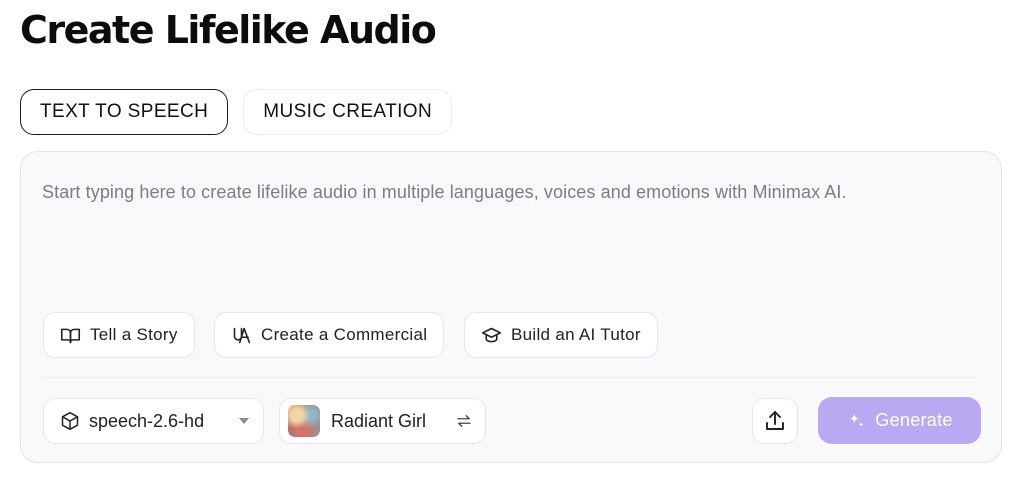 This screenshot has width=1024, height=486. I want to click on suggestion-label: Build an AI Tutor, so click(576, 334).